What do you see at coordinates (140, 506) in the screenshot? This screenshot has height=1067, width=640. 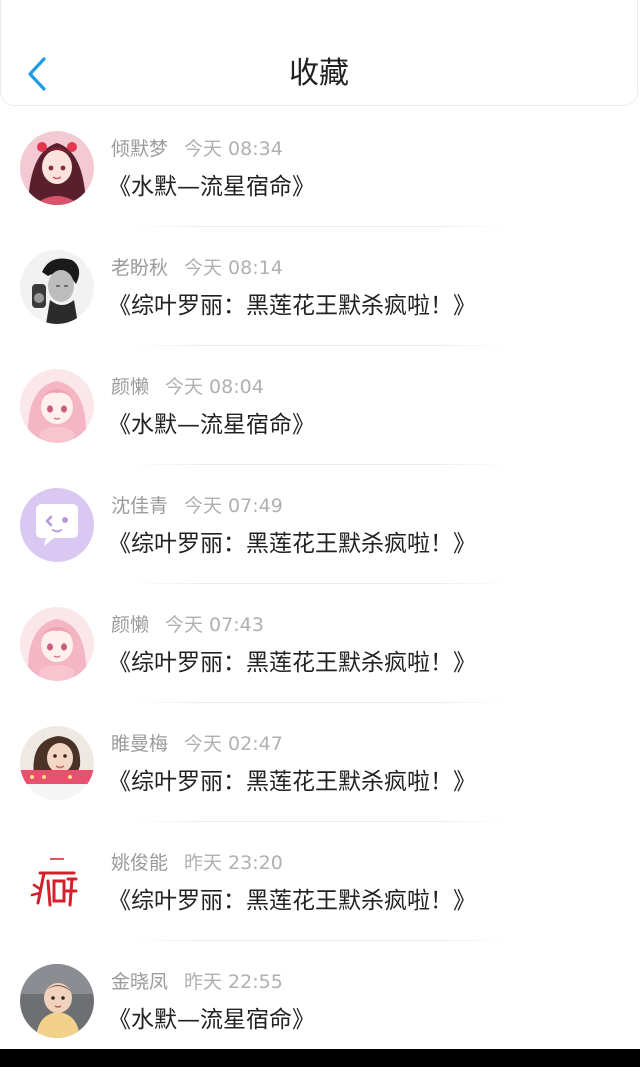 I see `author-name: 沈佳青` at bounding box center [140, 506].